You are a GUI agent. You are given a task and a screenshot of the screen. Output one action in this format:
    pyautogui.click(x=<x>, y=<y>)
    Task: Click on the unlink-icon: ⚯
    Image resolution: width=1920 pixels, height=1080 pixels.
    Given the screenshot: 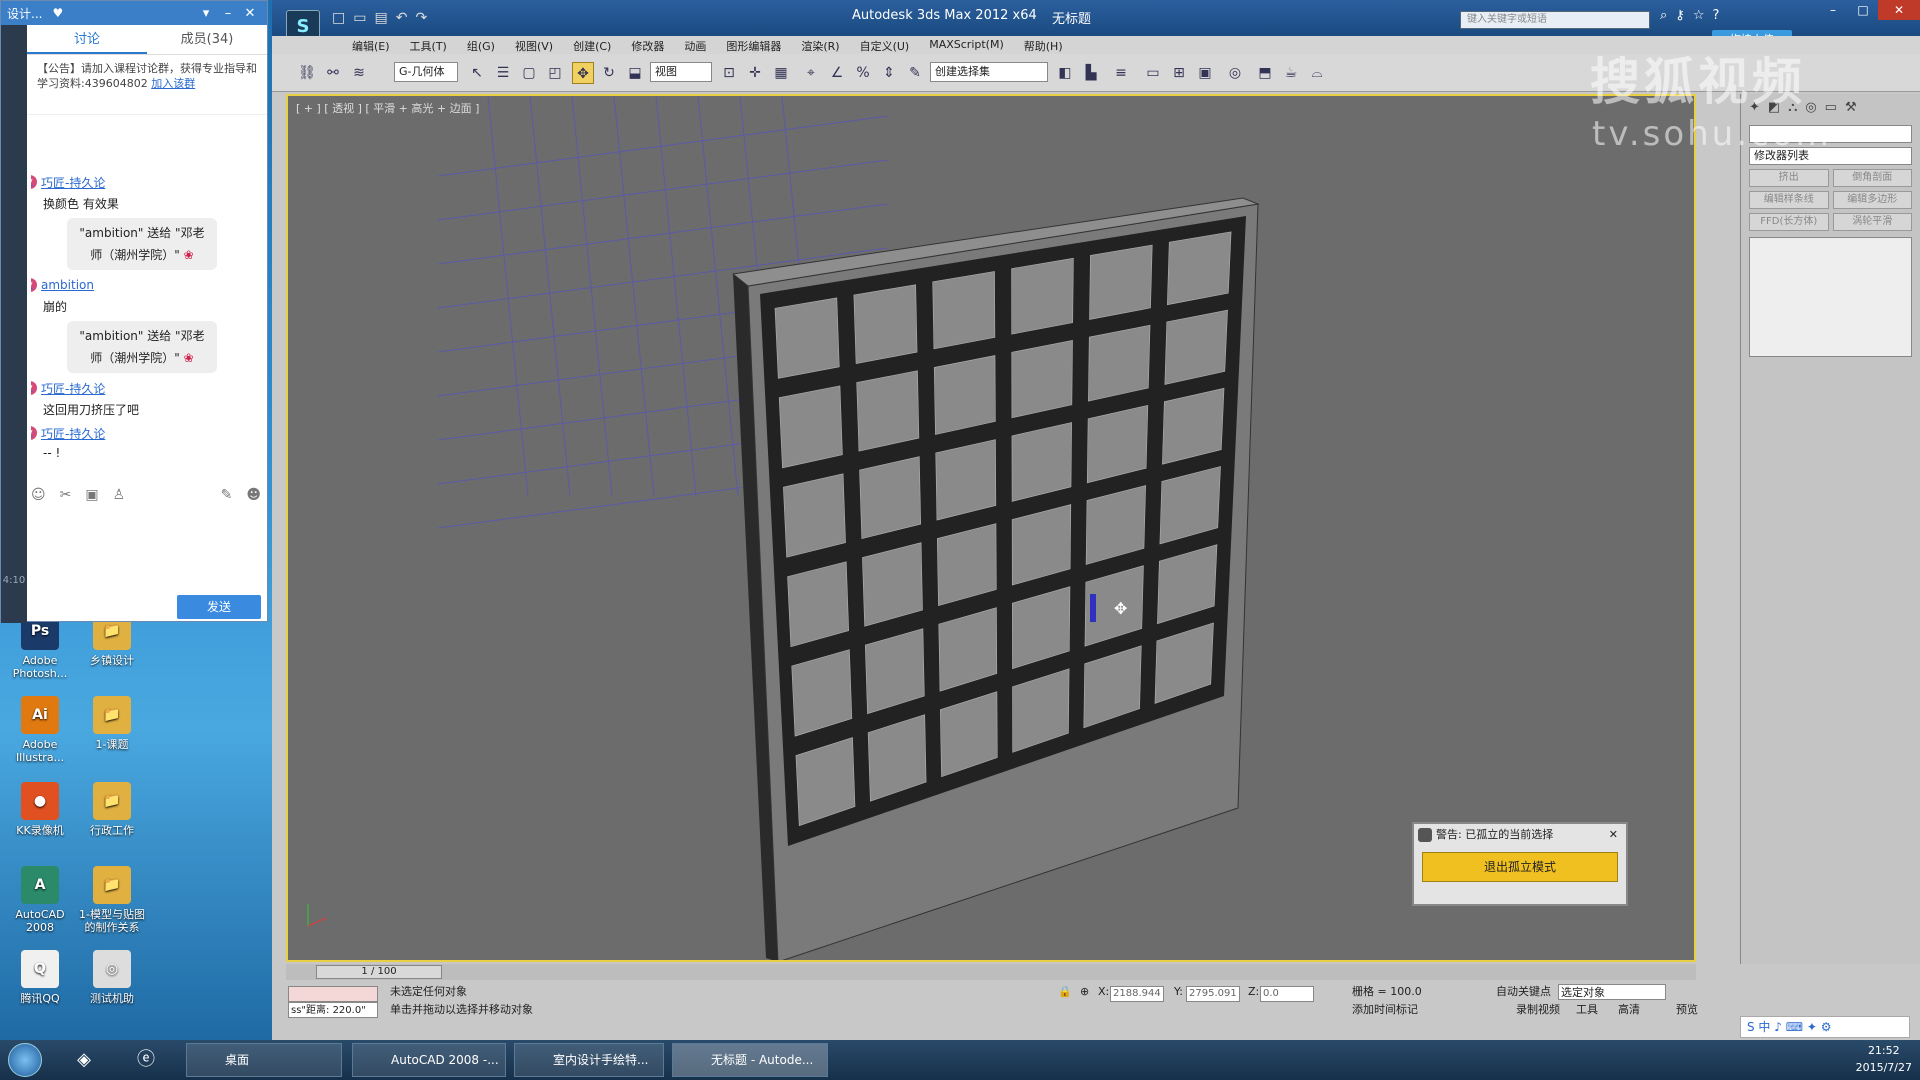 What is the action you would take?
    pyautogui.click(x=333, y=73)
    